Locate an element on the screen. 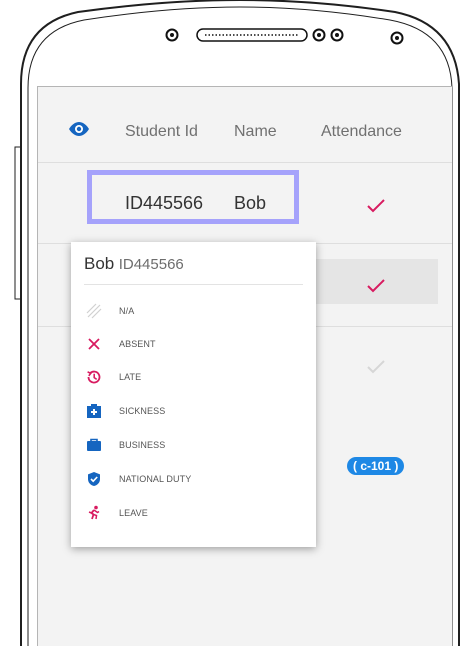 The width and height of the screenshot is (471, 646). column-header-student-id: Student Id is located at coordinates (161, 132).